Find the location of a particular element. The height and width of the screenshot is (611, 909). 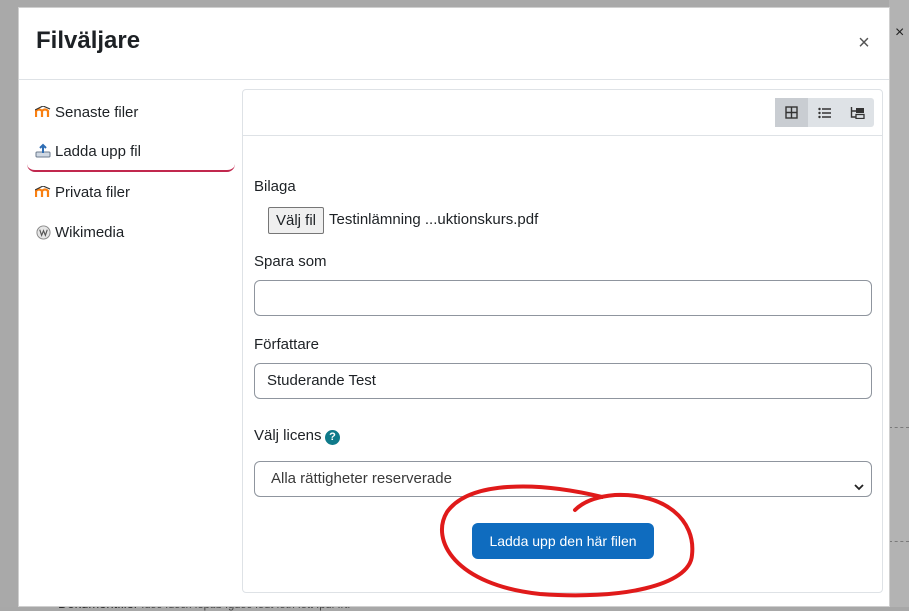

modal-title: Filväljare is located at coordinates (88, 40).